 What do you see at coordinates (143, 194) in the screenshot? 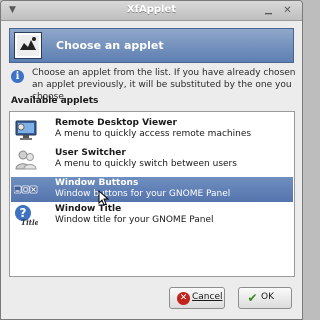
I see `applet-description: Window buttons for your GNOME Panel` at bounding box center [143, 194].